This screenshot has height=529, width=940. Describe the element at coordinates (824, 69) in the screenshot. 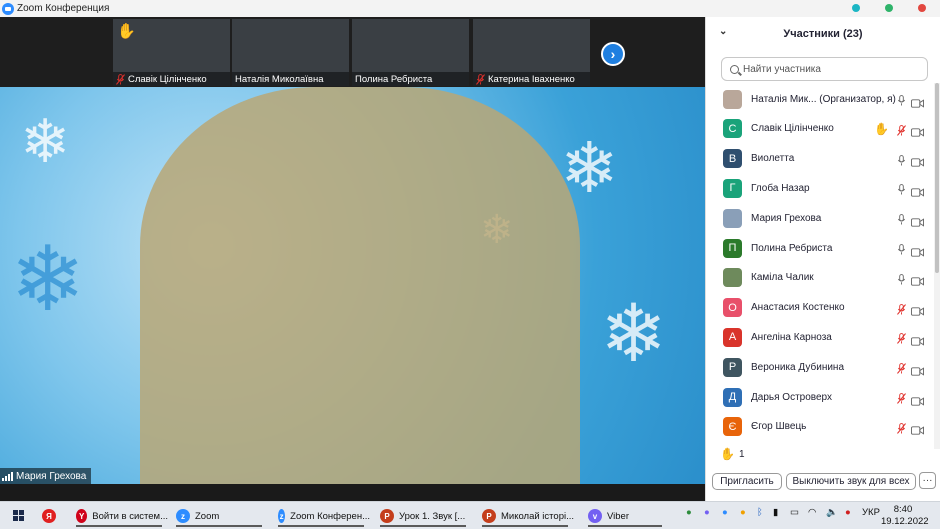

I see `participant-search-input: Найти участника` at that location.